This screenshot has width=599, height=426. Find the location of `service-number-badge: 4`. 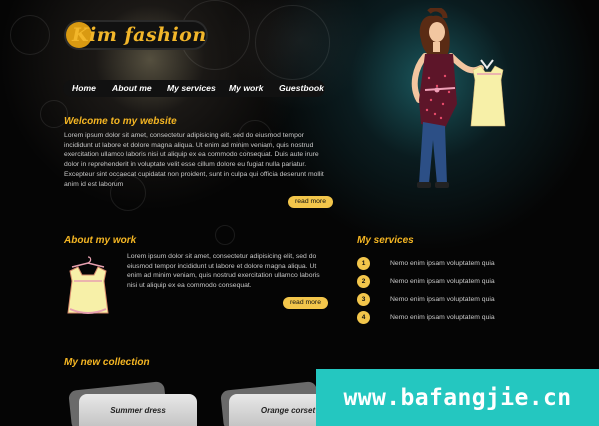

service-number-badge: 4 is located at coordinates (363, 317).